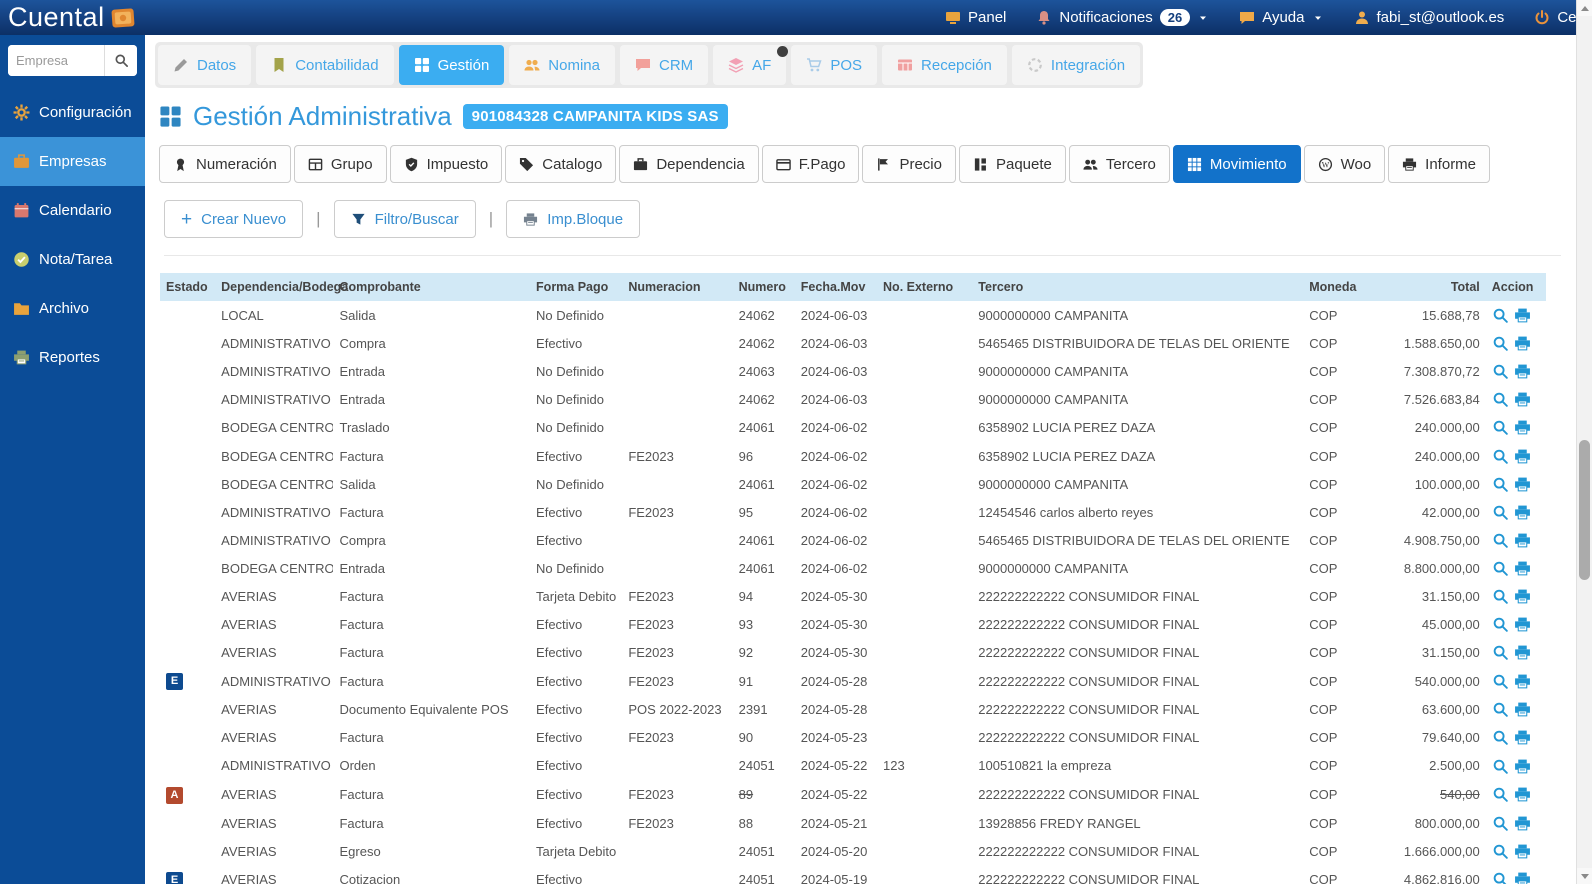  Describe the element at coordinates (1281, 17) in the screenshot. I see `topnav-ayuda: Ayuda` at that location.